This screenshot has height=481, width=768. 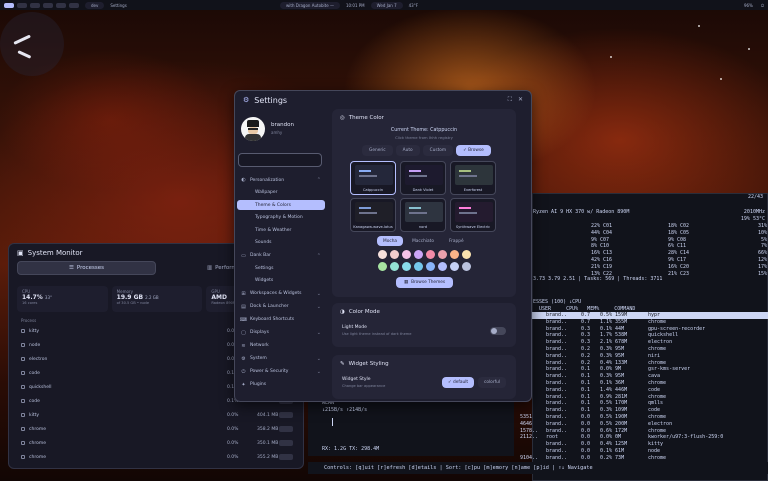 What do you see at coordinates (281, 333) in the screenshot?
I see `sidebar-item: ▢ Displays ⌄` at bounding box center [281, 333].